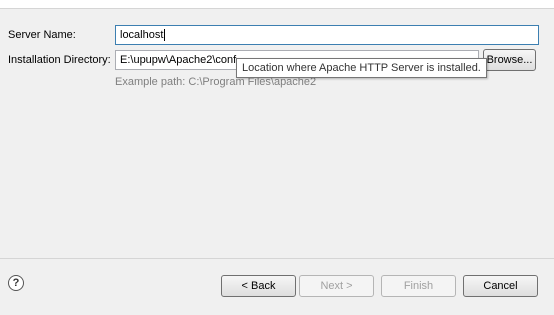 The height and width of the screenshot is (315, 554). I want to click on wizard-header-strip, so click(277, 4).